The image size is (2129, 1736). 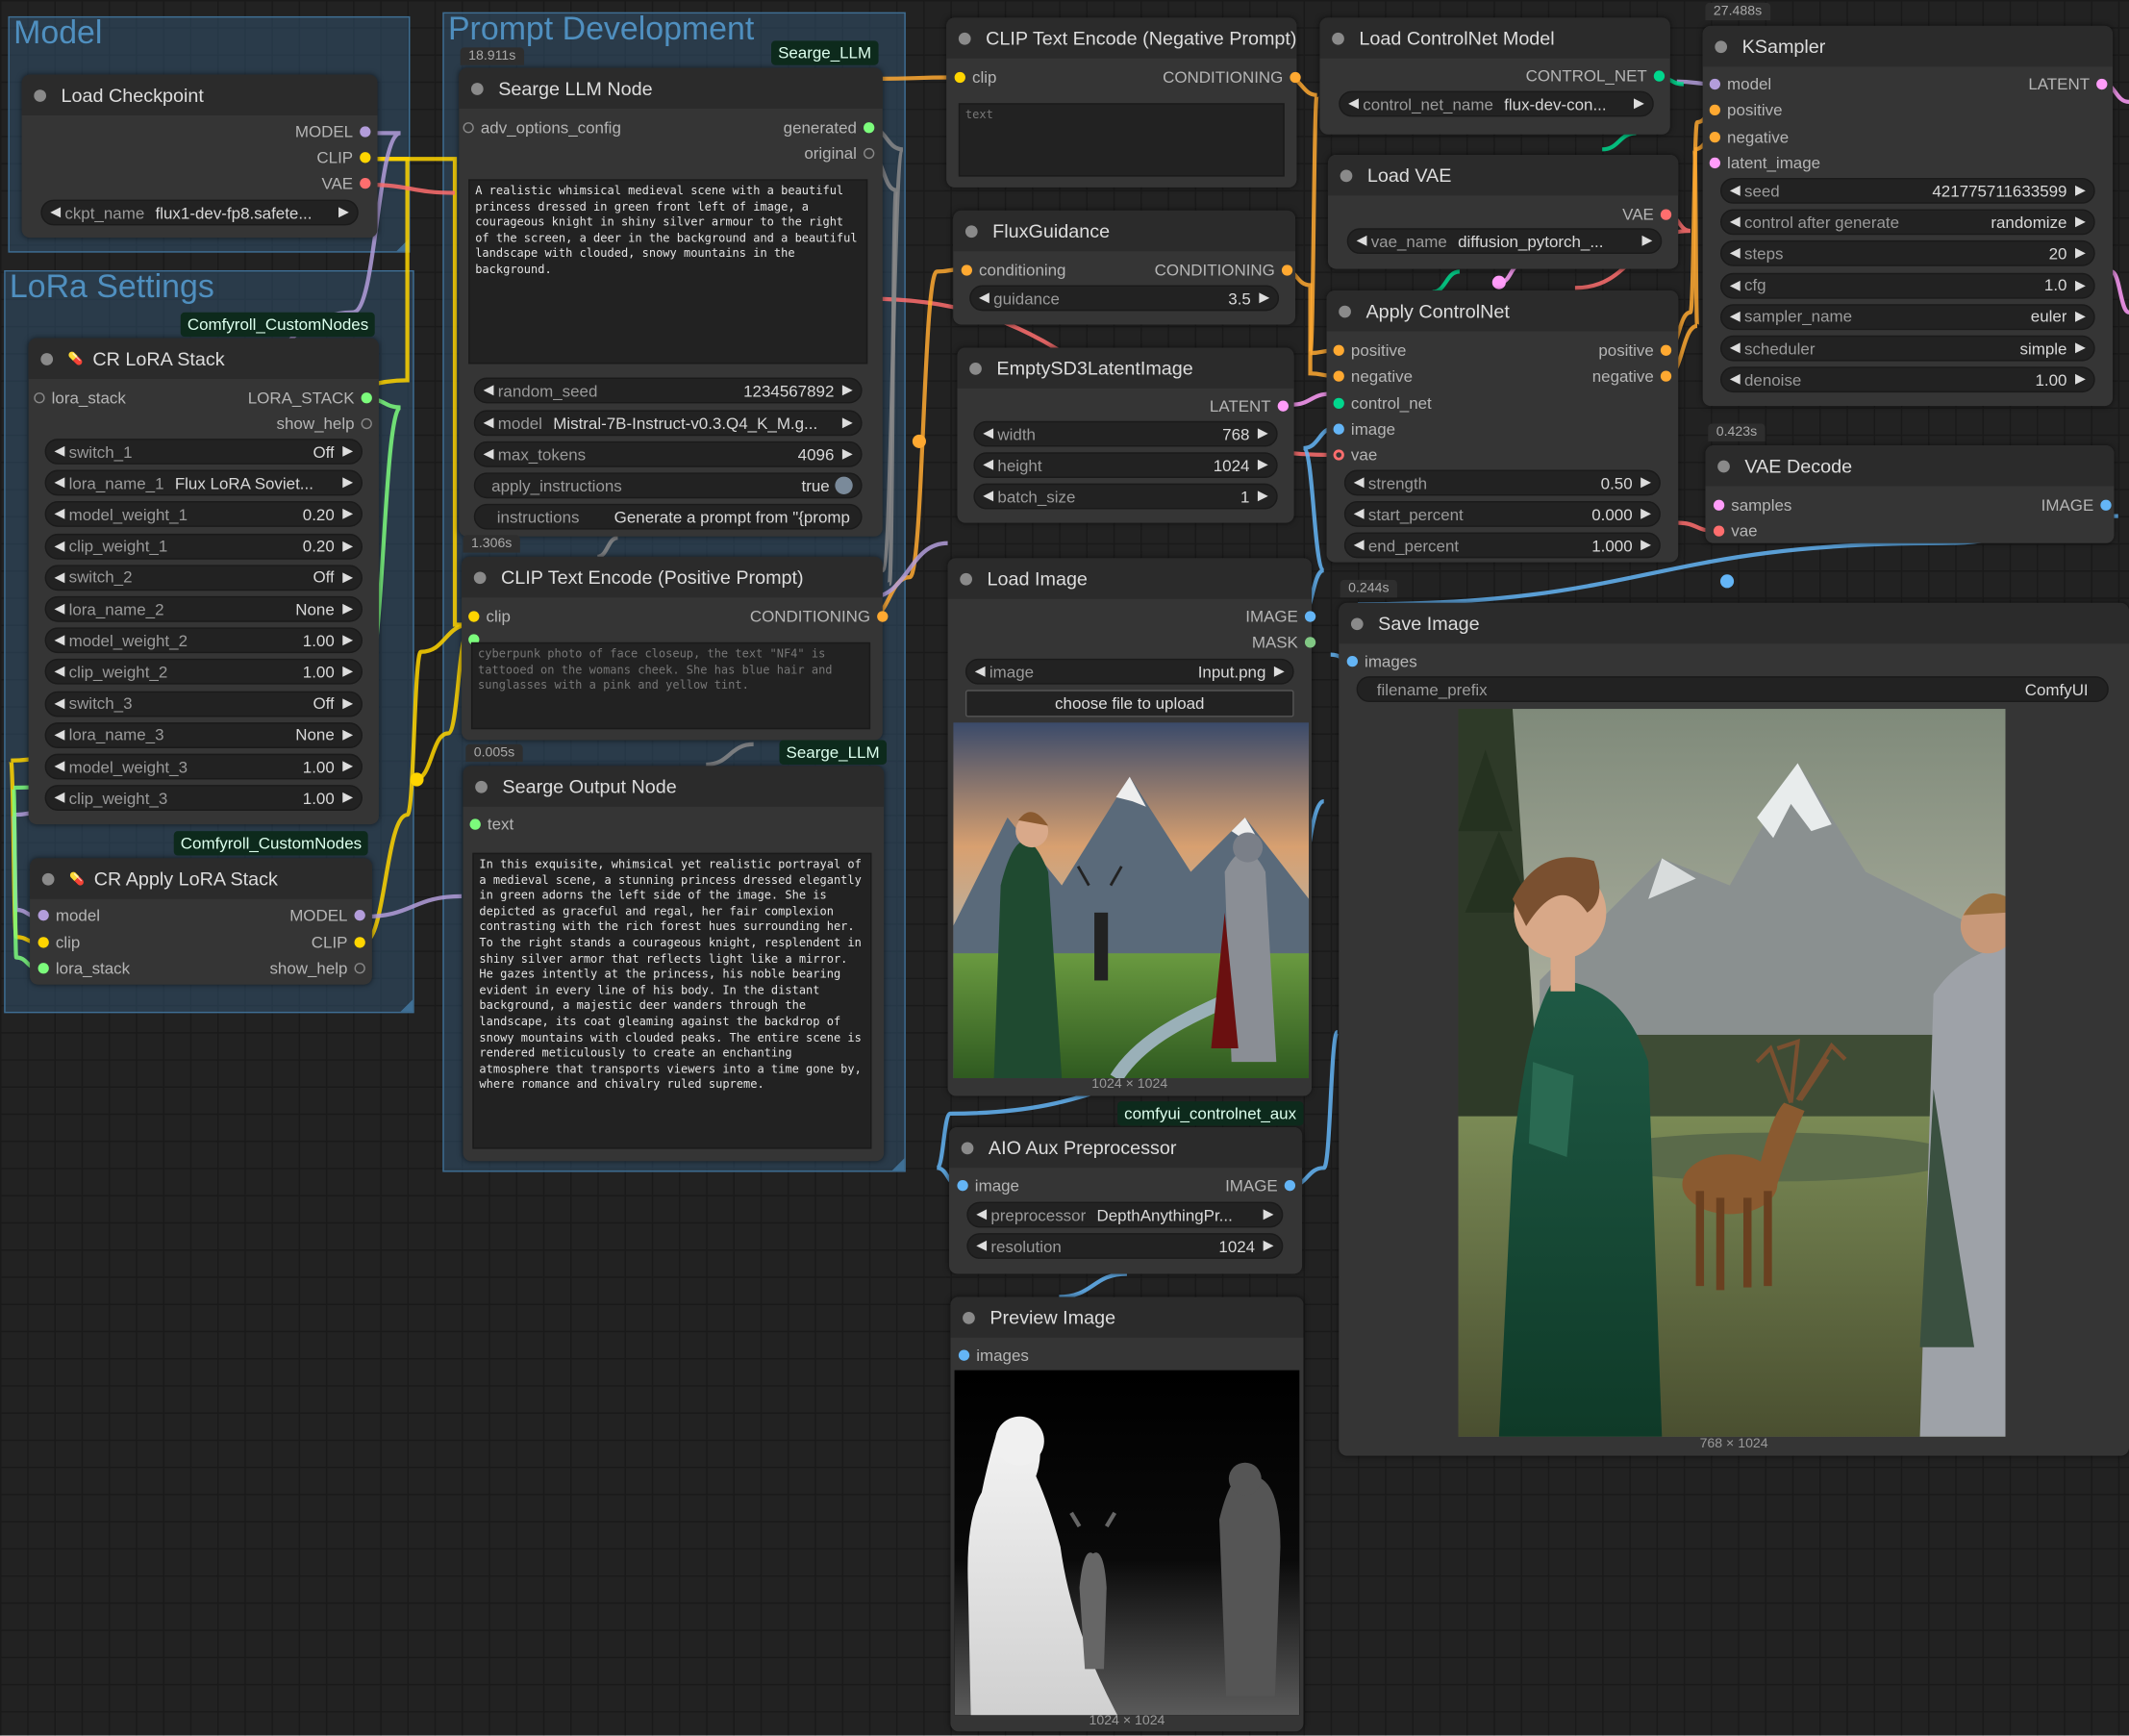 I want to click on node-title: EmptySD3LatentImage, so click(x=1125, y=368).